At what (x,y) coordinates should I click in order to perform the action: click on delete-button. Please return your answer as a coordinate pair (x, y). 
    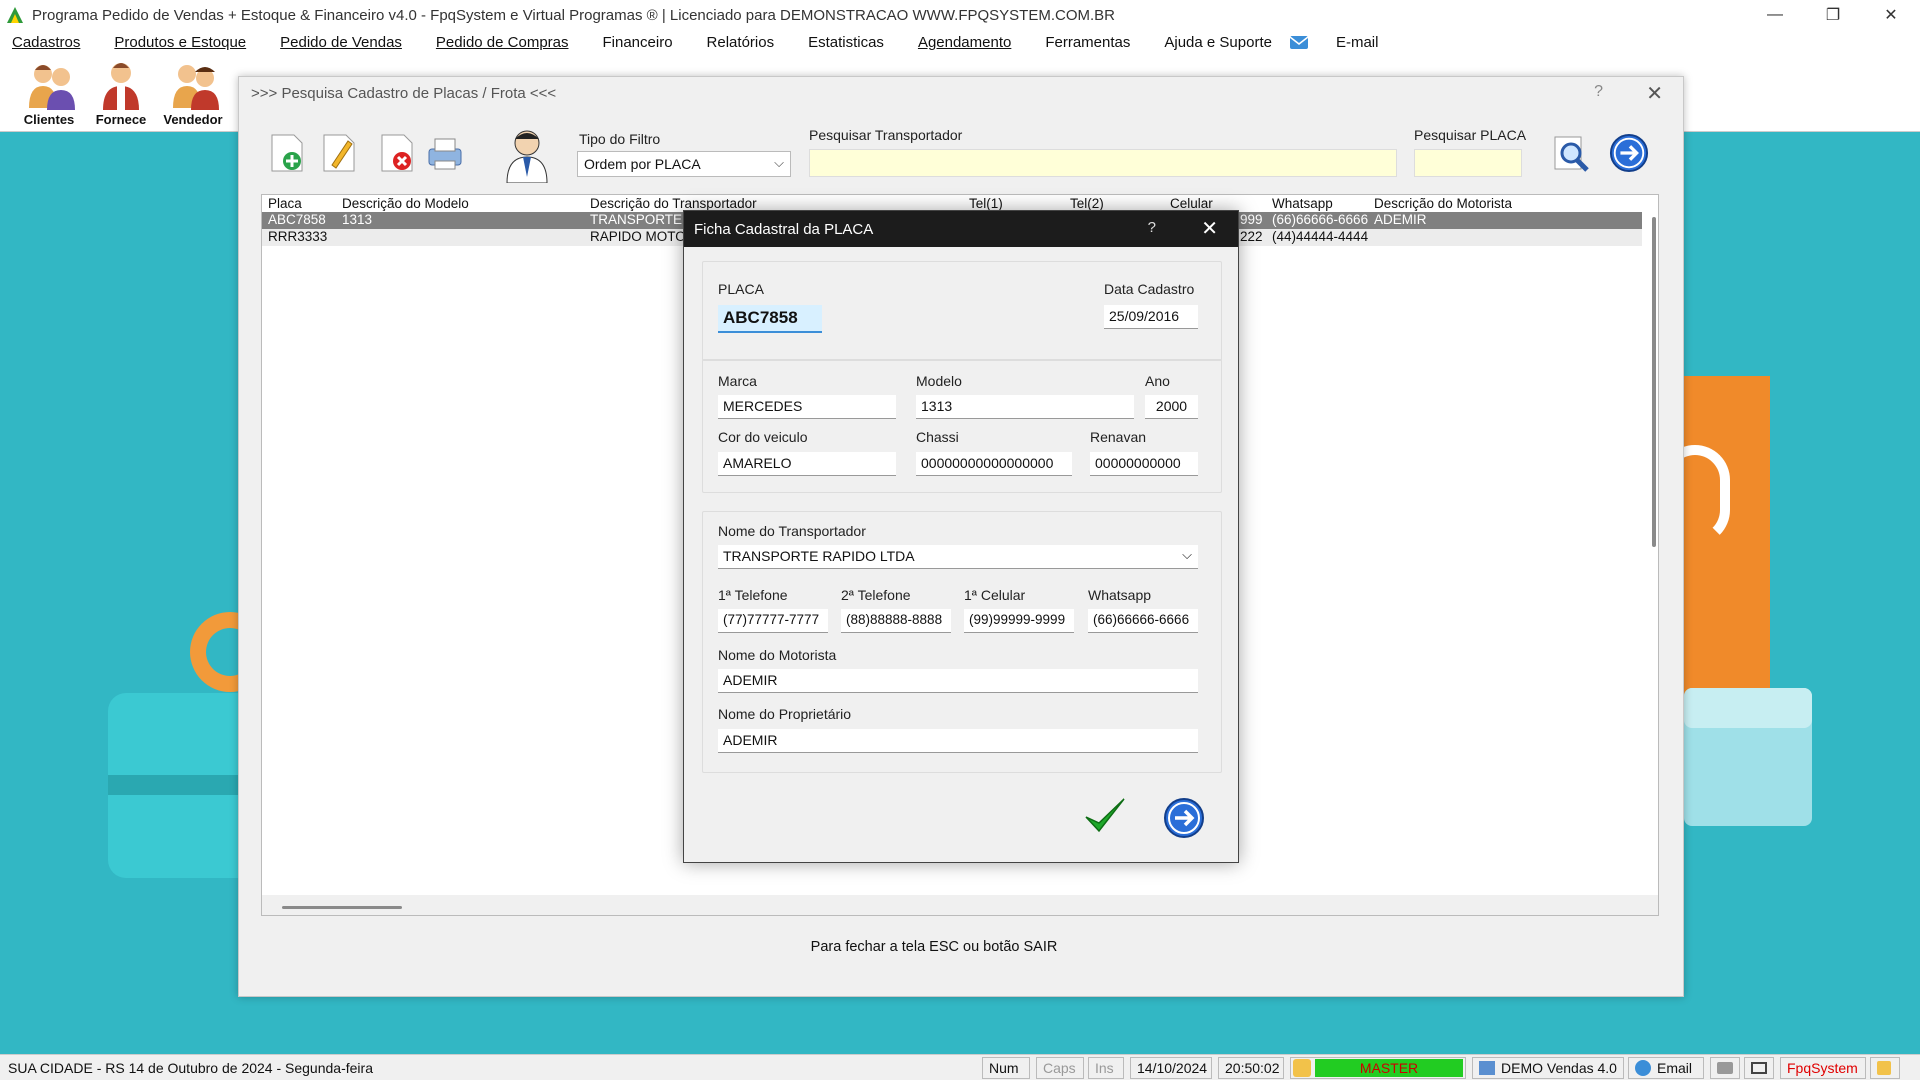
    Looking at the image, I should click on (397, 153).